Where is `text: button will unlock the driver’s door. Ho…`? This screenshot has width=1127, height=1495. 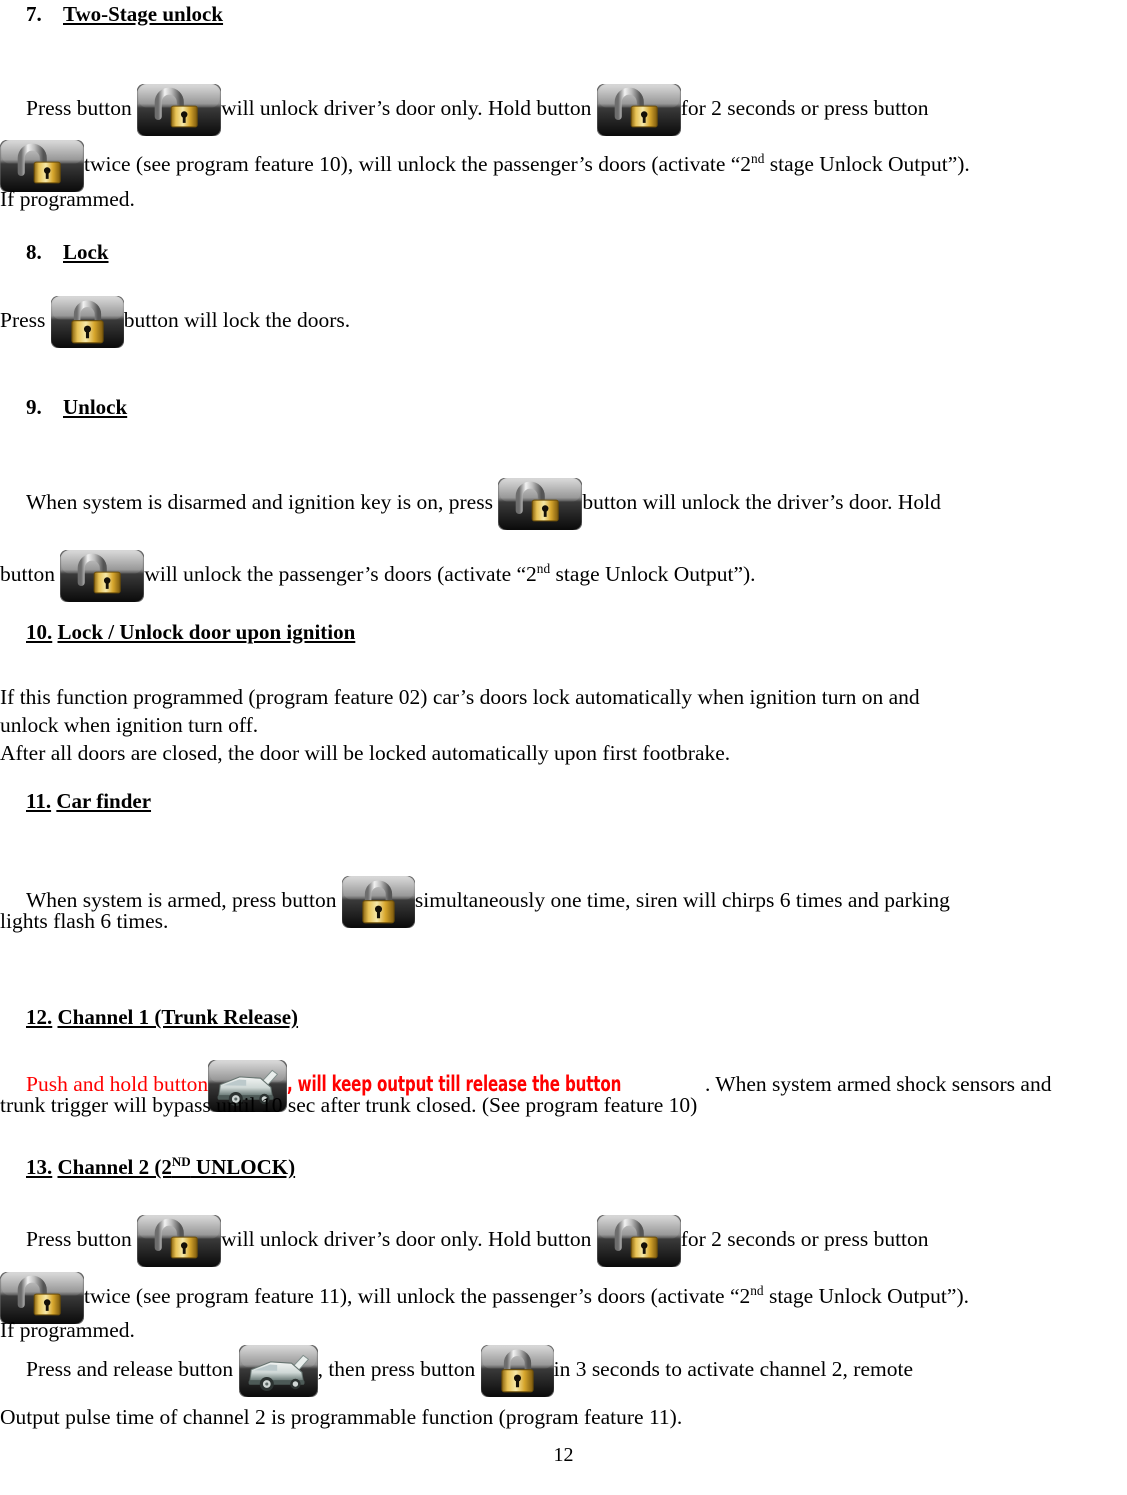
text: button will unlock the driver’s door. Ho… is located at coordinates (761, 501).